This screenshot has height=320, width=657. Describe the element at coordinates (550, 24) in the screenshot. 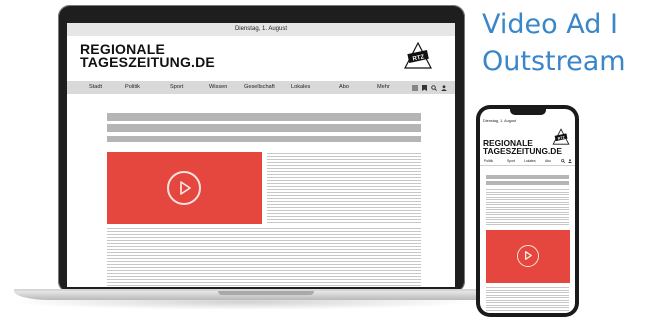

I see `headline-line-1: Video Ad I` at that location.